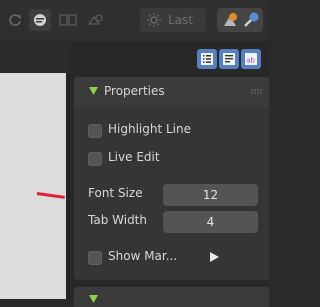  I want to click on line-numbers-toggle, so click(207, 59).